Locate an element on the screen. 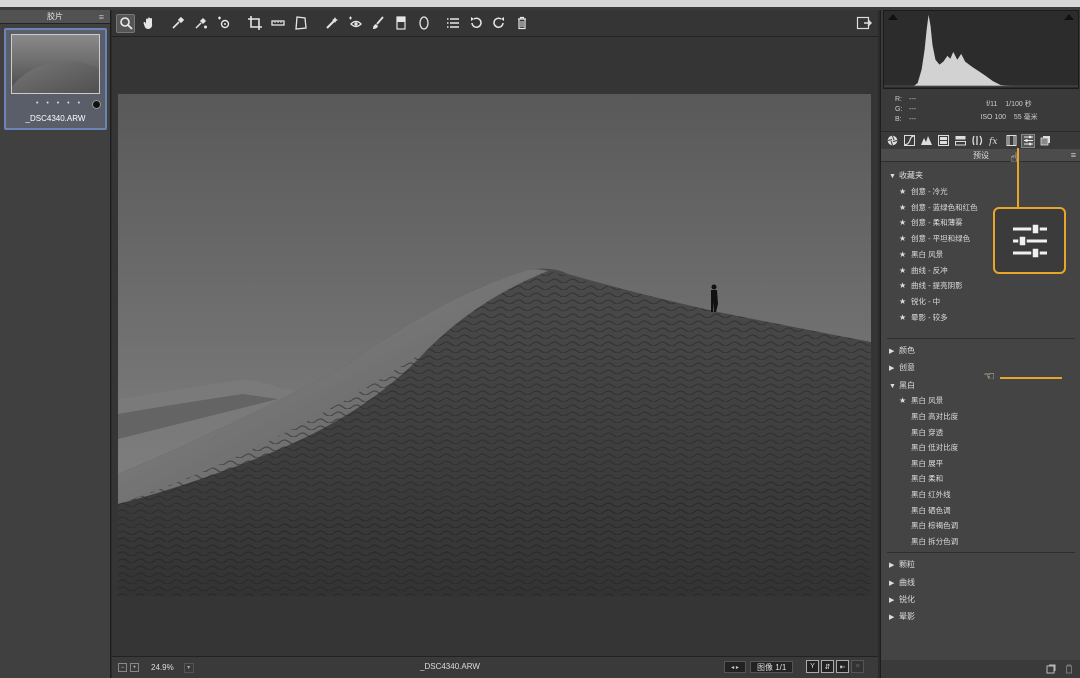  color-sampler-tool-button is located at coordinates (200, 23).